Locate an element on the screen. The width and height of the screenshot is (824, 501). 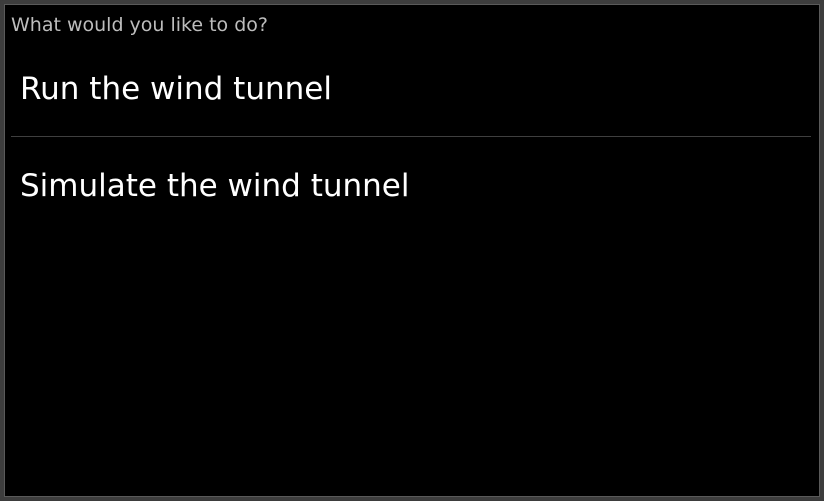
dialog-title: What would you like to do? is located at coordinates (139, 25).